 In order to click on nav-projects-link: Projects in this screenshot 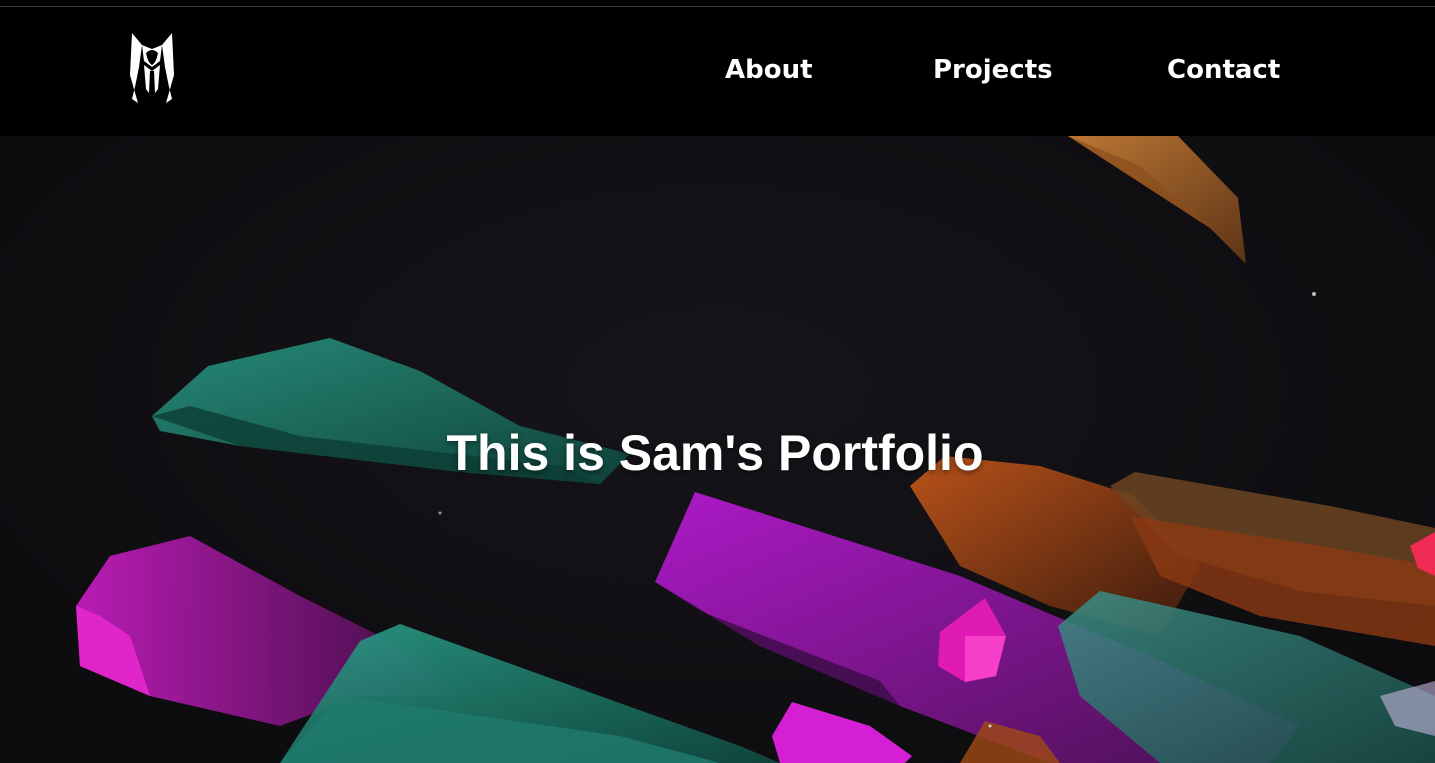, I will do `click(993, 70)`.